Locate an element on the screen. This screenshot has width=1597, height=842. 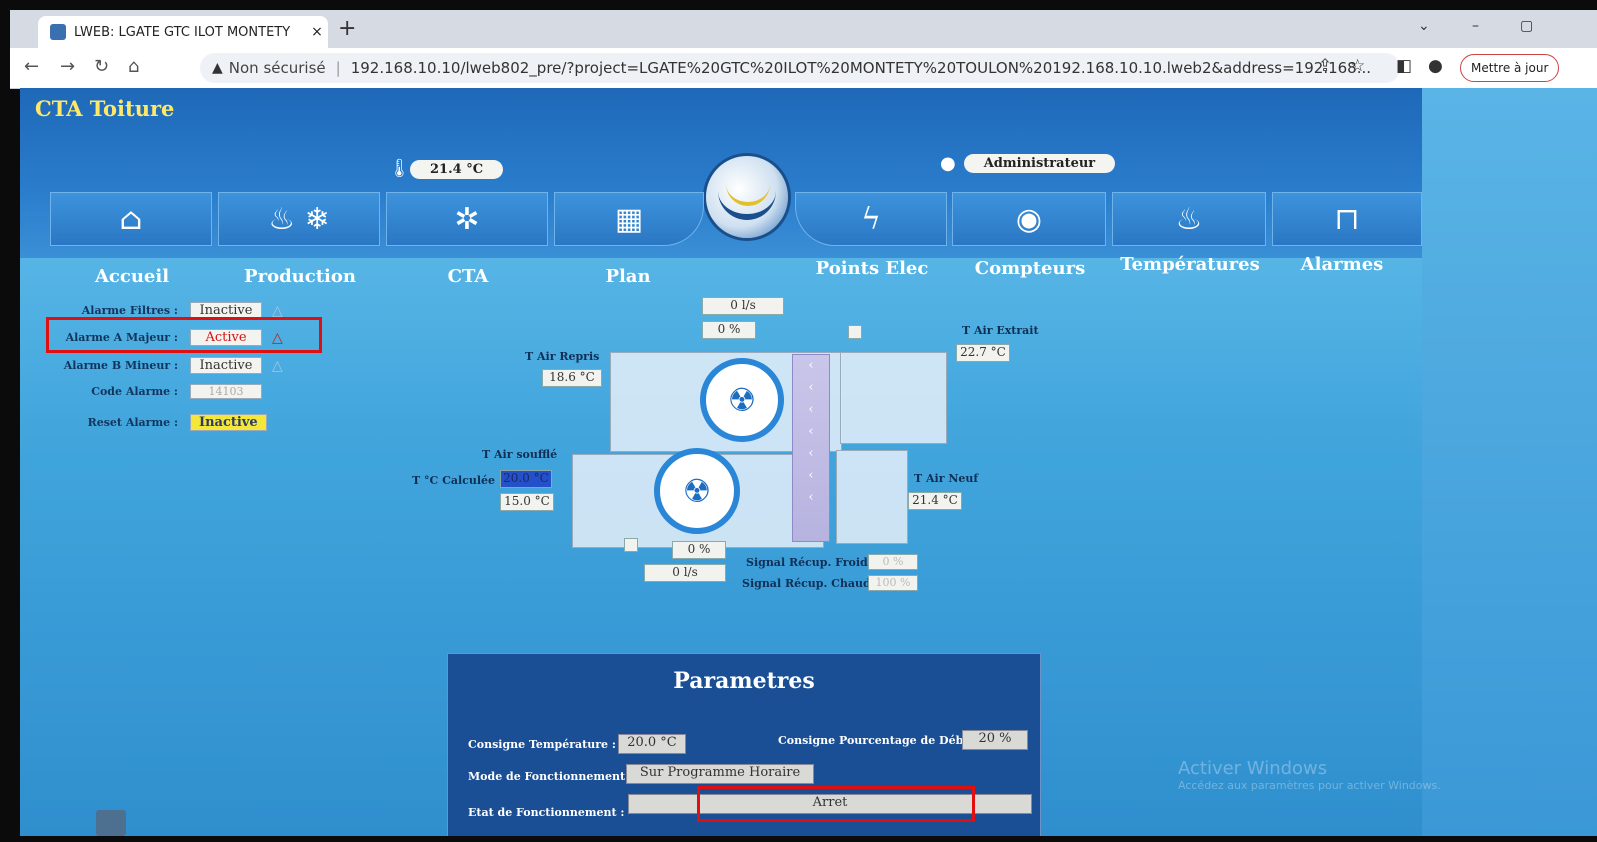
etat-label: Etat de Fonctionnement : is located at coordinates (546, 812).